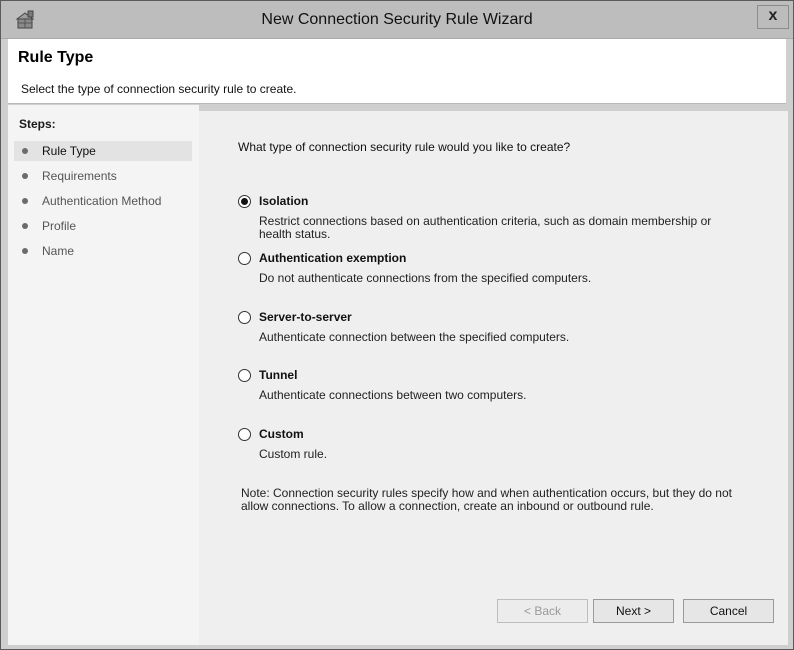 The image size is (794, 650). What do you see at coordinates (278, 375) in the screenshot?
I see `option-label: Tunnel` at bounding box center [278, 375].